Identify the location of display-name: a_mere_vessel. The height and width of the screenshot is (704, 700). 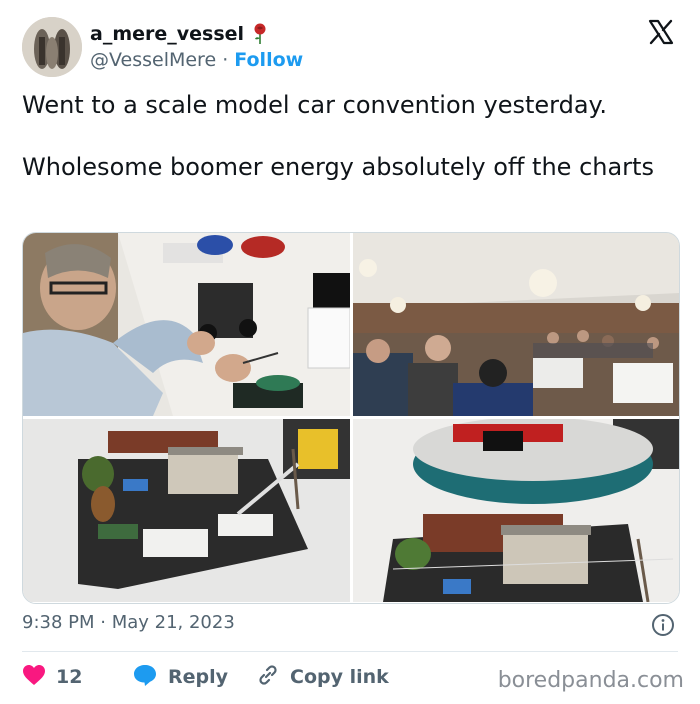
(167, 34).